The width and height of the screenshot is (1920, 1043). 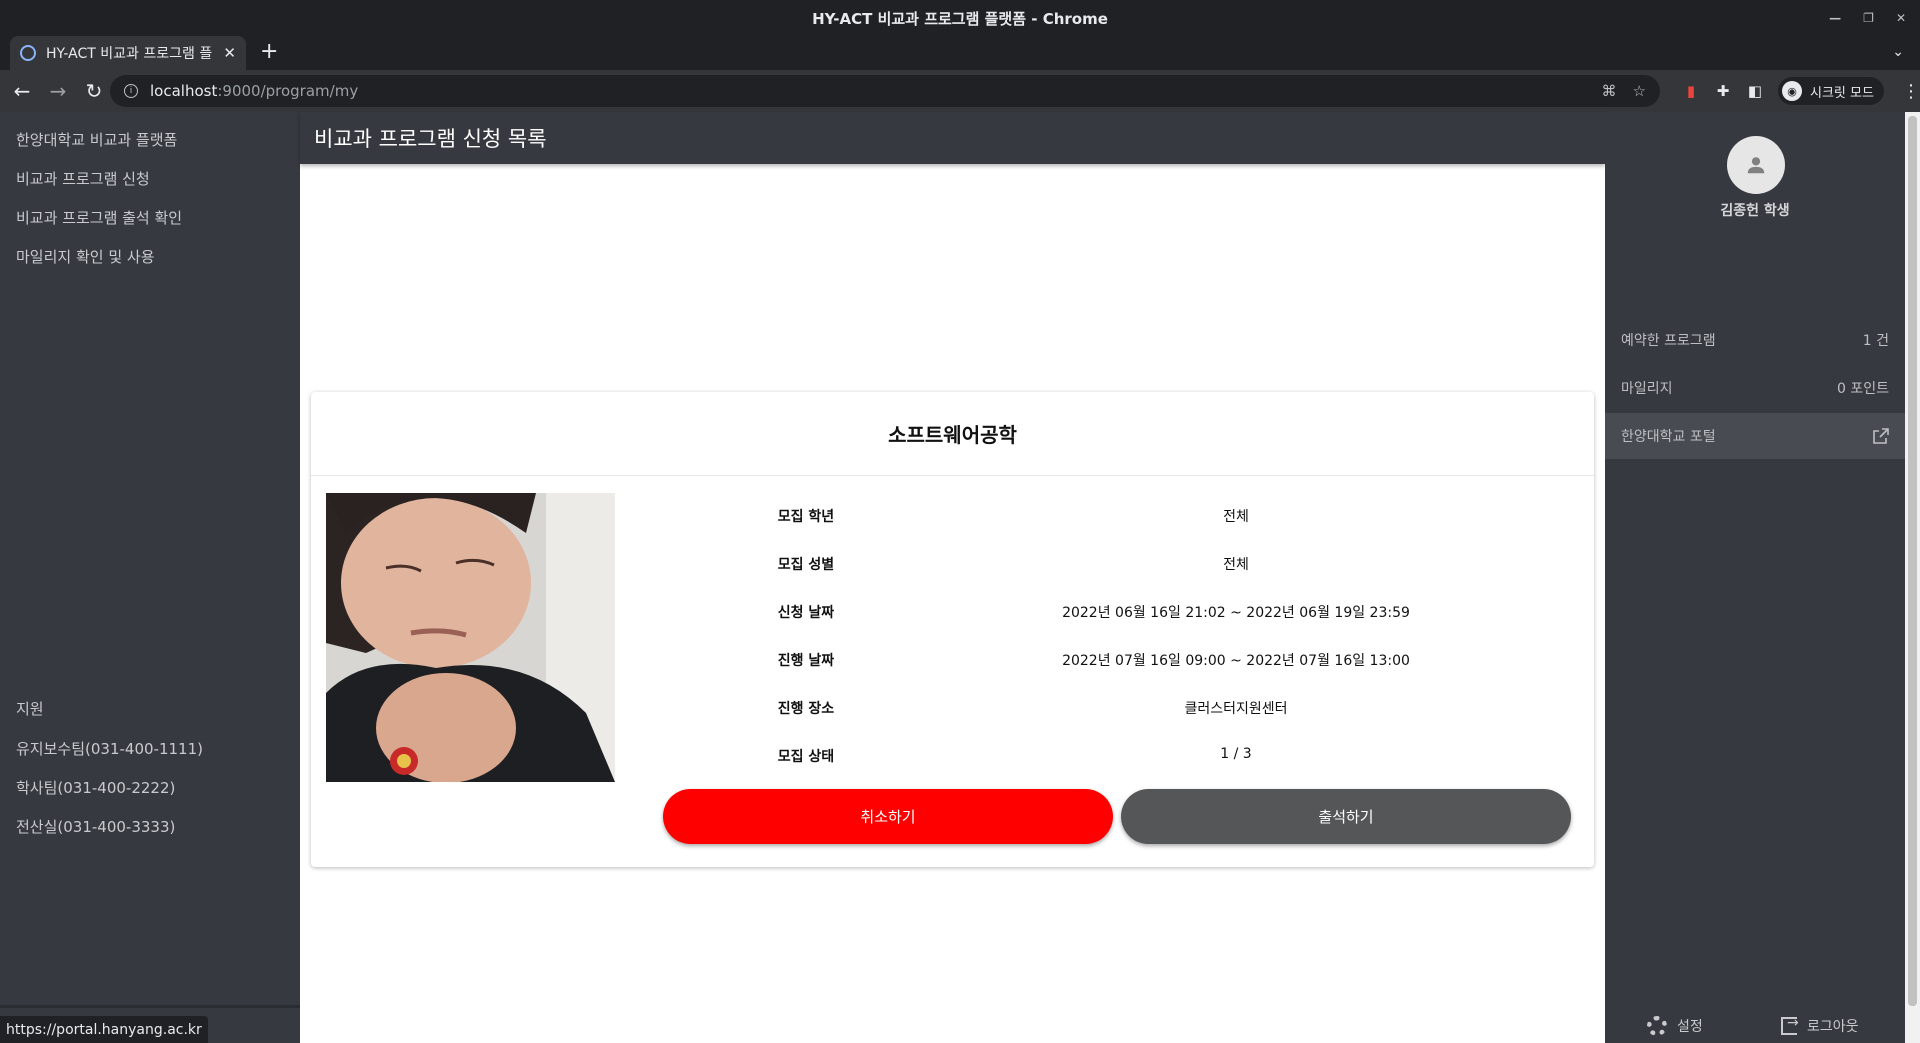 What do you see at coordinates (1156, 758) in the screenshot?
I see `info-row-status: 모집 상태 1 / 3` at bounding box center [1156, 758].